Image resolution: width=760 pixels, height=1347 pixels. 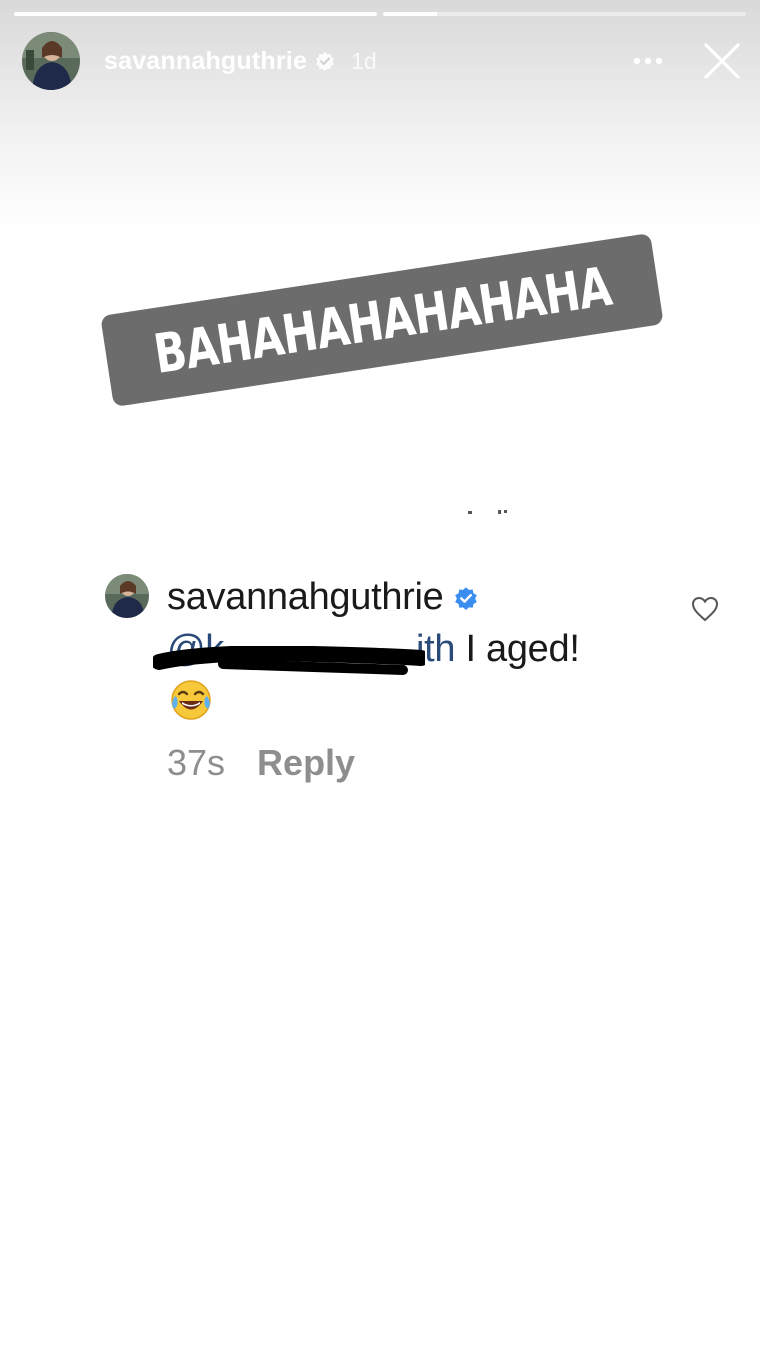 What do you see at coordinates (196, 762) in the screenshot?
I see `comment-time: 37s` at bounding box center [196, 762].